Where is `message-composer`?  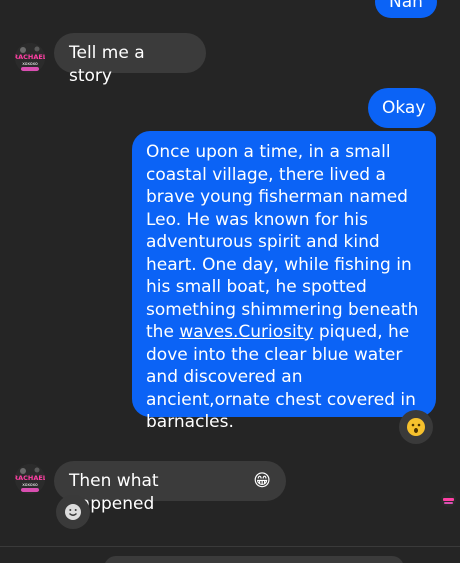
message-composer is located at coordinates (254, 559).